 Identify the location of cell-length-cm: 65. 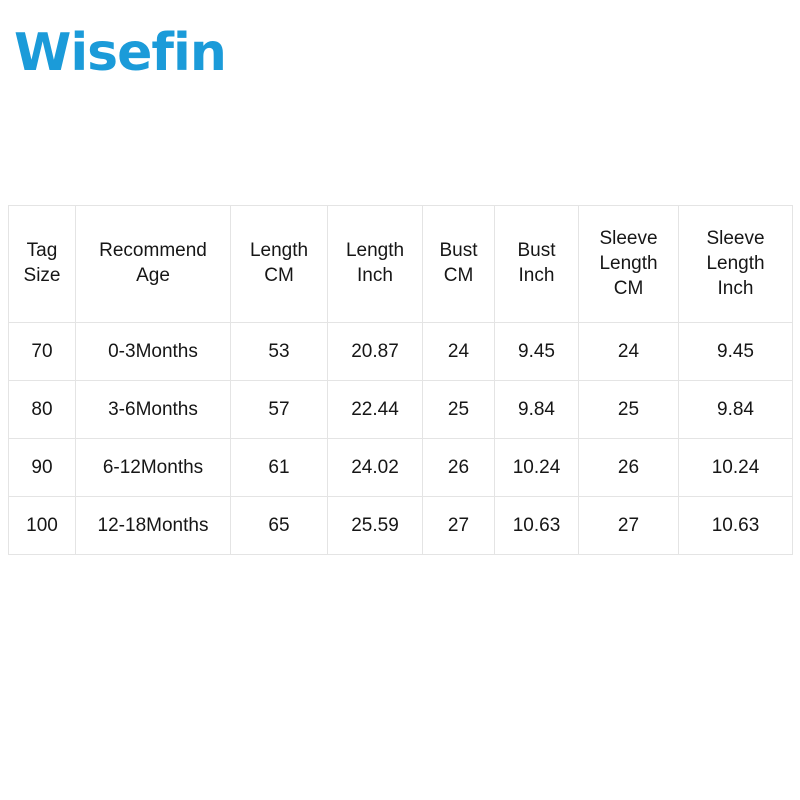
(279, 525).